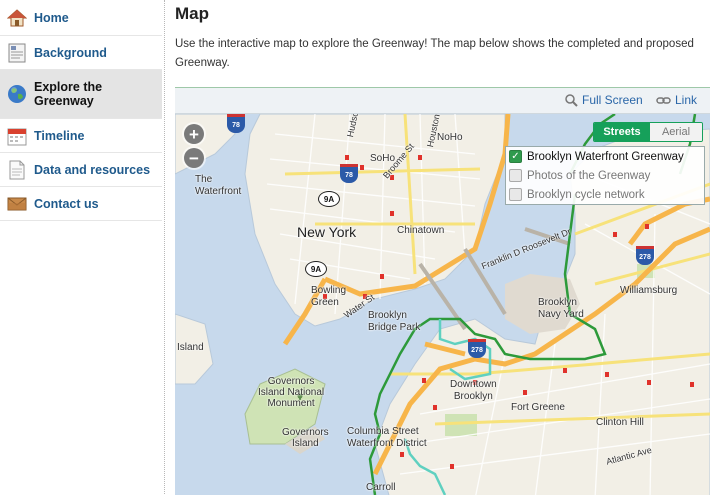 Image resolution: width=714 pixels, height=495 pixels. I want to click on sidebar-item-data-resources: Data and resources, so click(81, 170).